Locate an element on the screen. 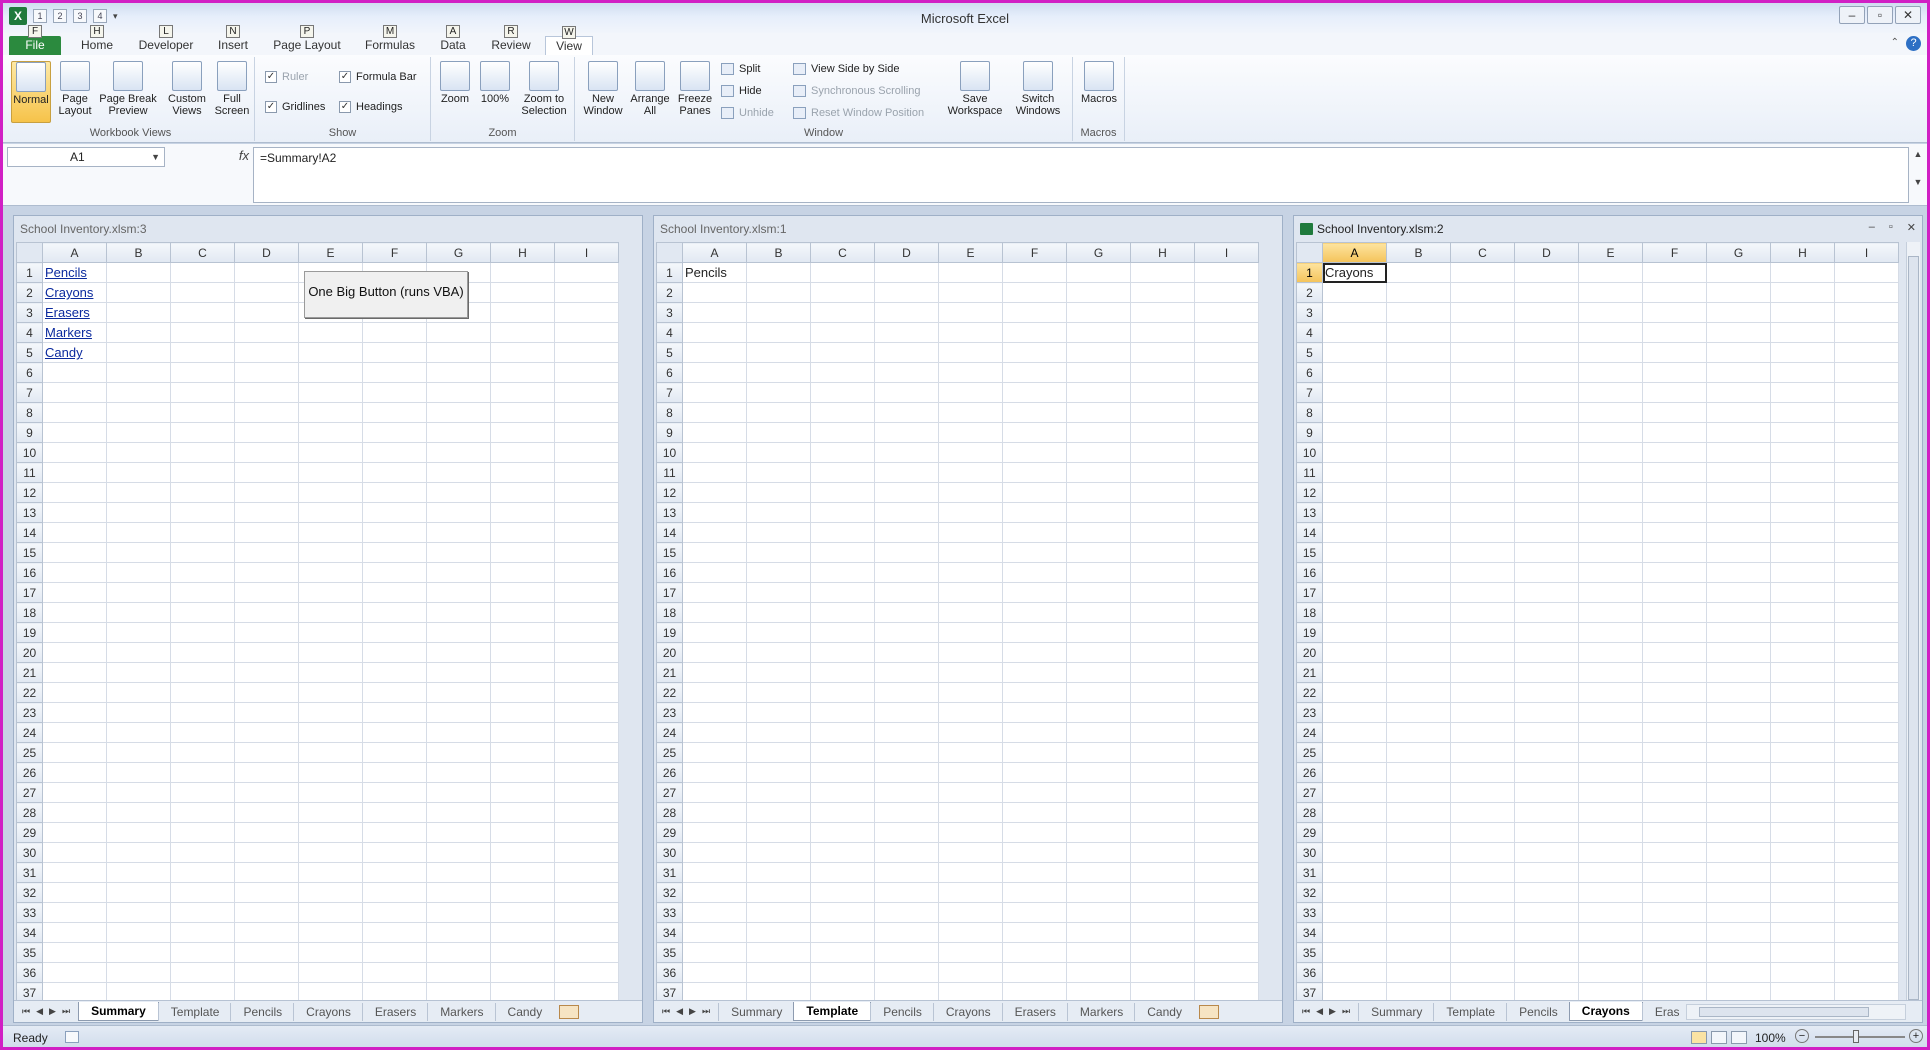  cell-H31 is located at coordinates (1802, 872).